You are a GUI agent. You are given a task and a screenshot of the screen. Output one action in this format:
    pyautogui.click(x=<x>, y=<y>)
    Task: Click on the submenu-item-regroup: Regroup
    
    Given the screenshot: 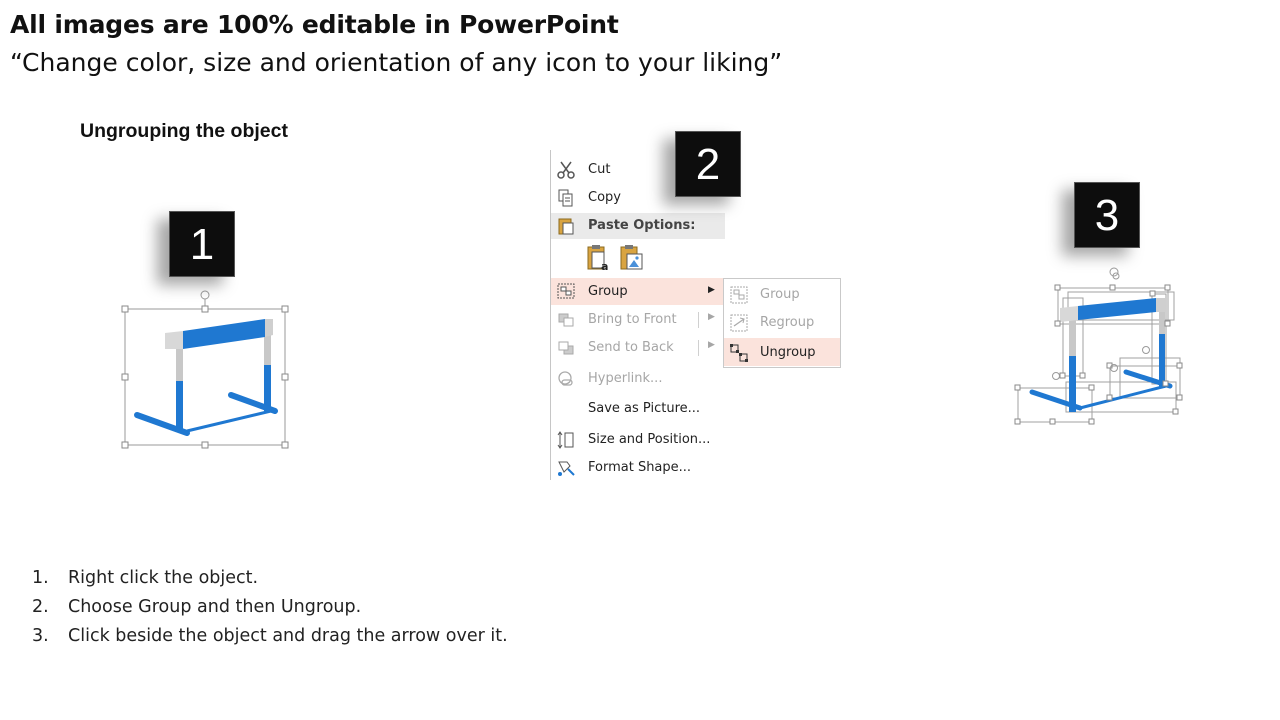 What is the action you would take?
    pyautogui.click(x=782, y=322)
    